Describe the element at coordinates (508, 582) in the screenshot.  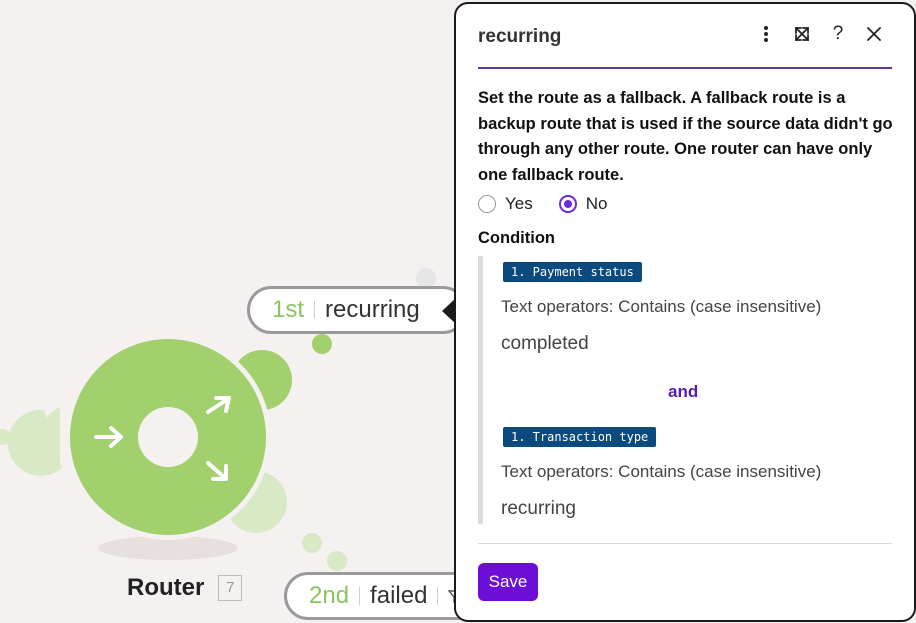
I see `save-button: Save` at that location.